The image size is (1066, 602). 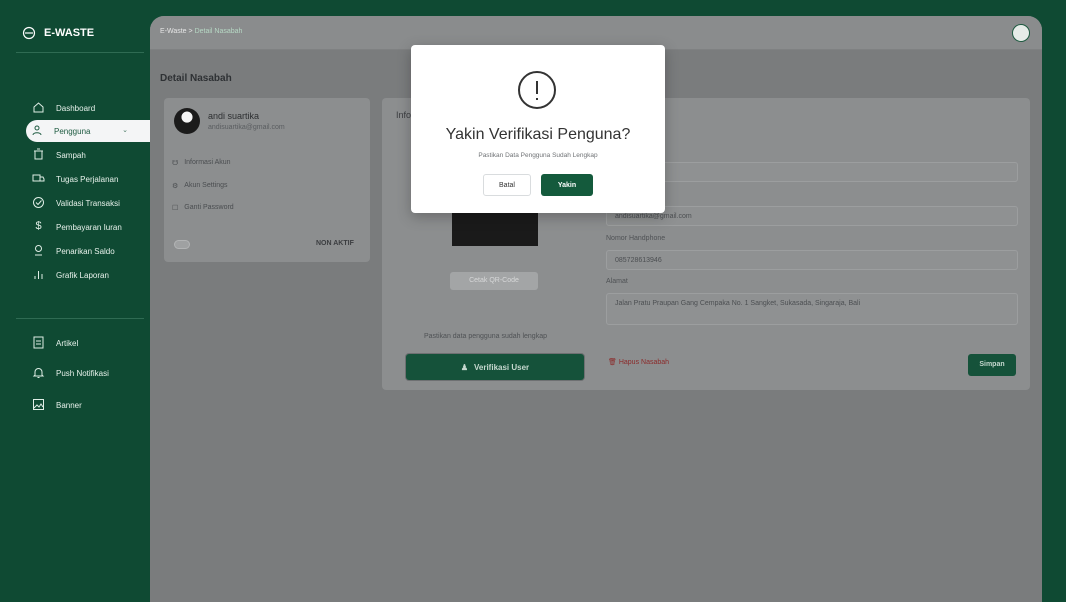 What do you see at coordinates (38, 226) in the screenshot?
I see `dollar-icon: $` at bounding box center [38, 226].